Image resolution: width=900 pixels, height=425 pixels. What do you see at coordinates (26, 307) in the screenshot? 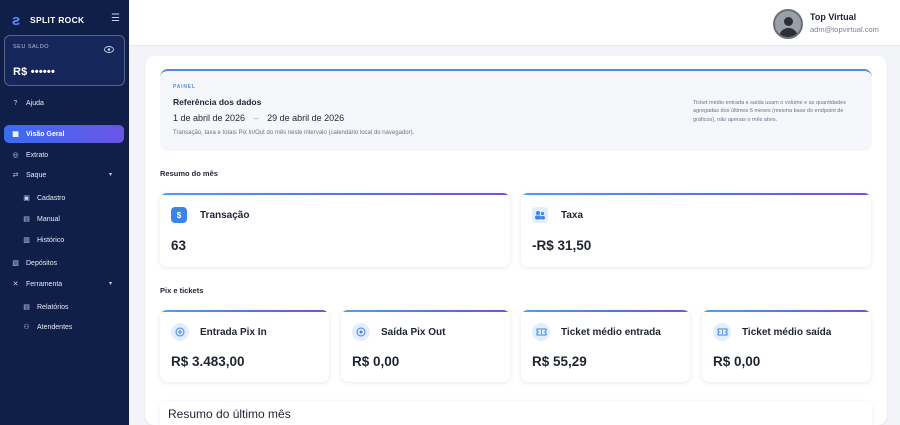
I see `reports-icon: ▤` at bounding box center [26, 307].